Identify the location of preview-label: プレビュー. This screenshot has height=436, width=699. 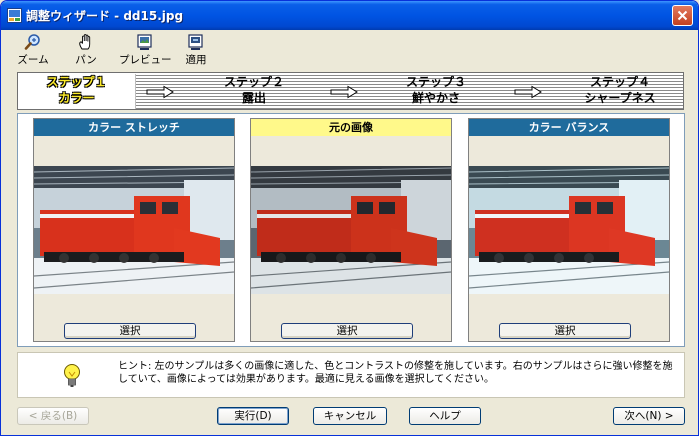
(145, 60).